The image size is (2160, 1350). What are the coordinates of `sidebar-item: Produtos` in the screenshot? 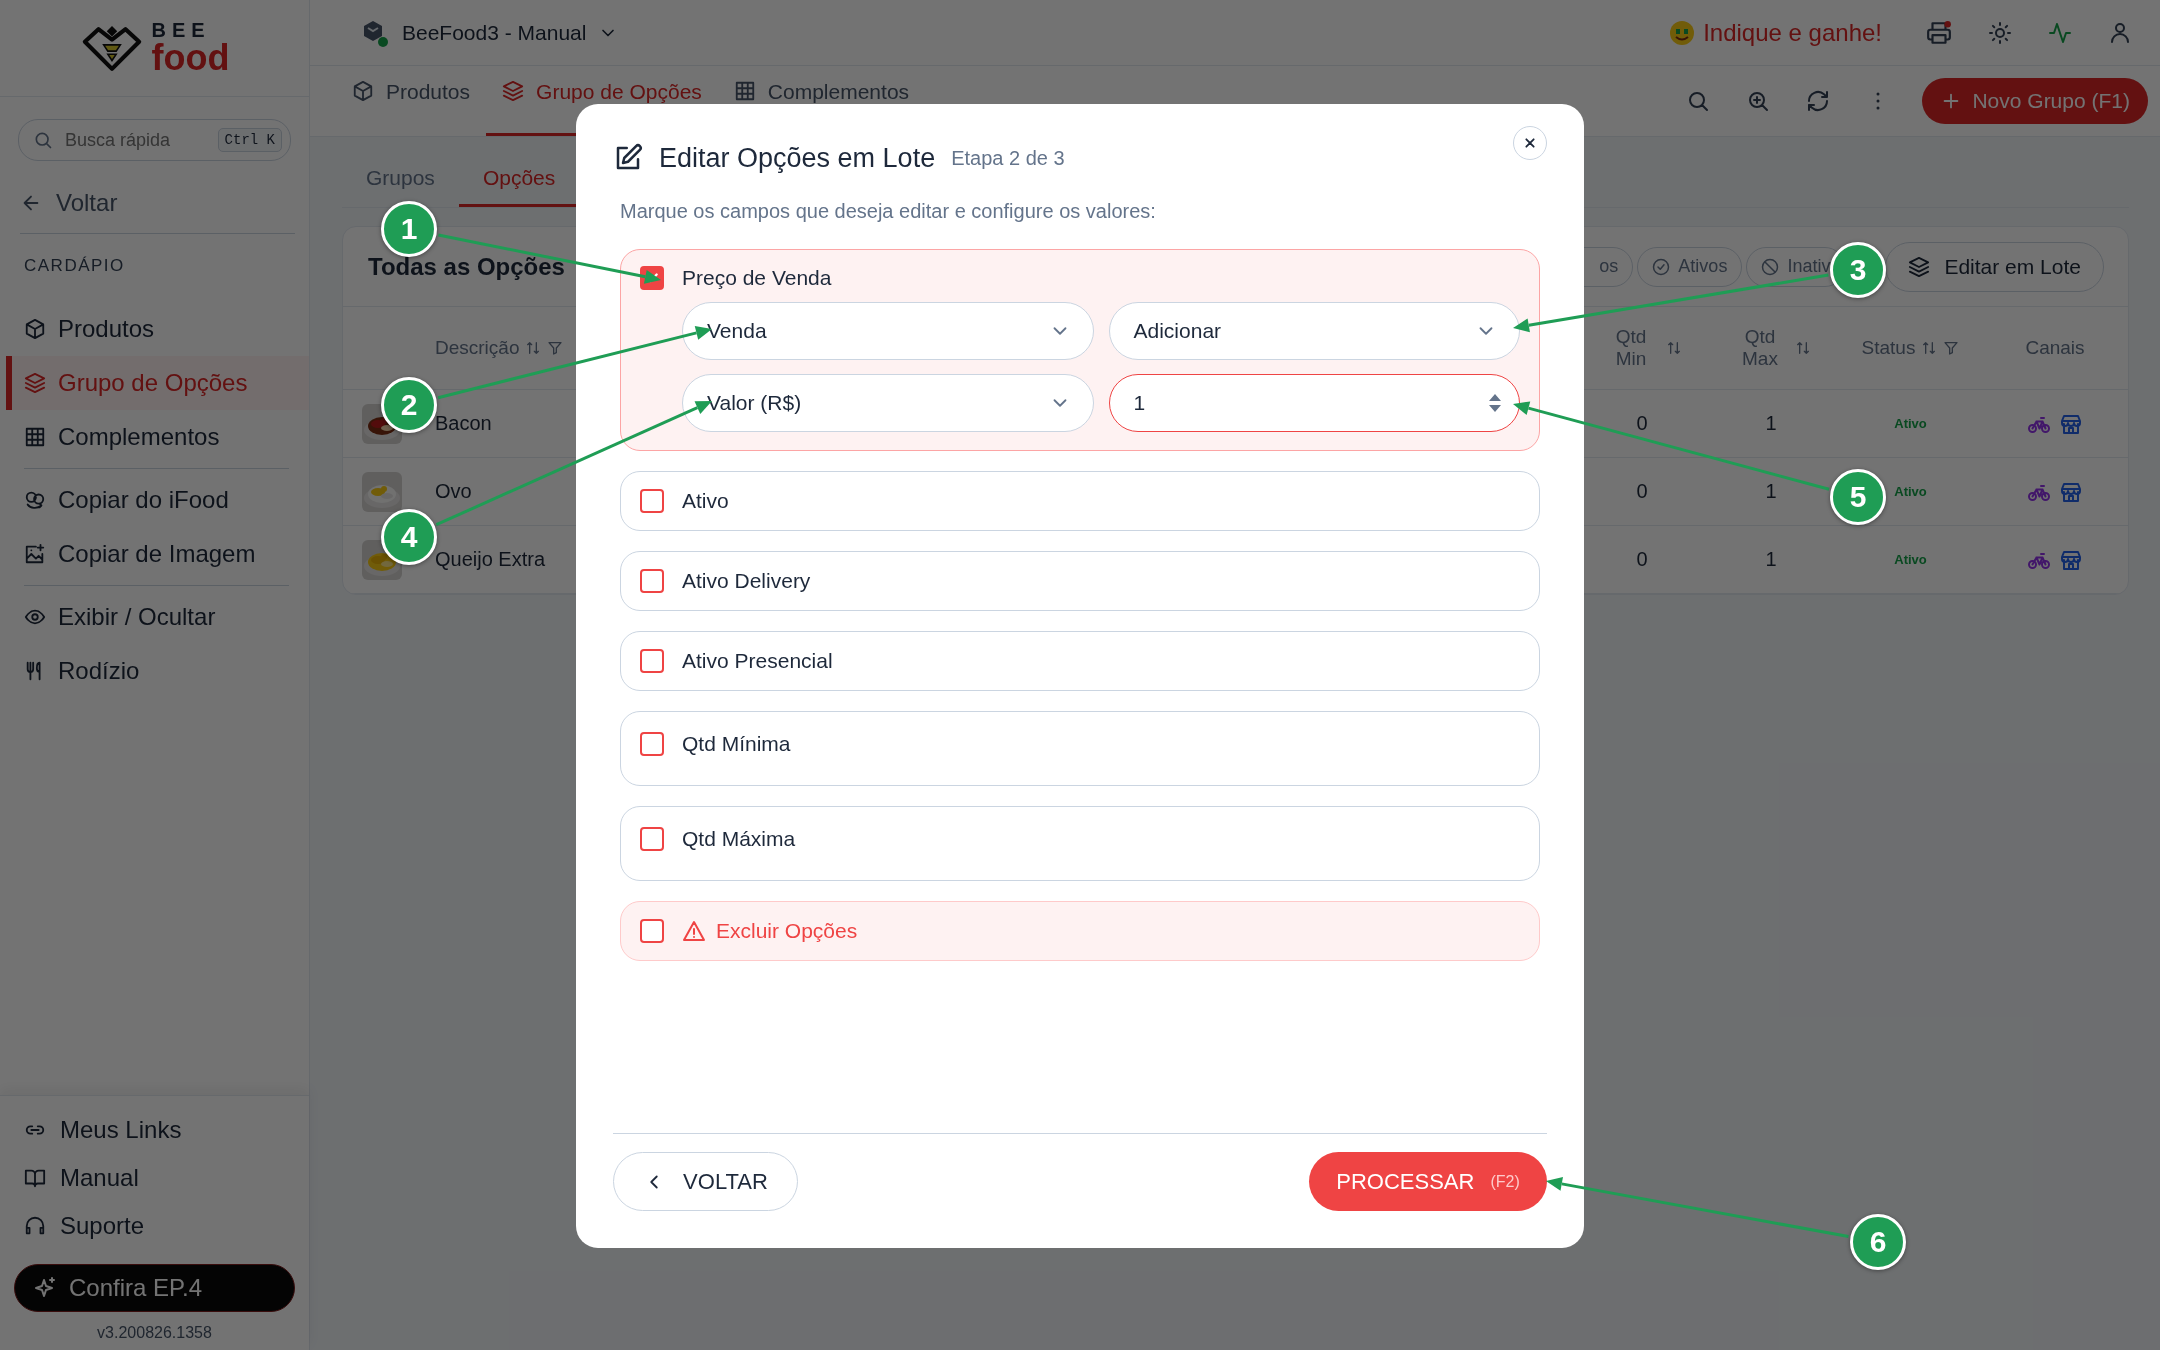 It's located at (157, 329).